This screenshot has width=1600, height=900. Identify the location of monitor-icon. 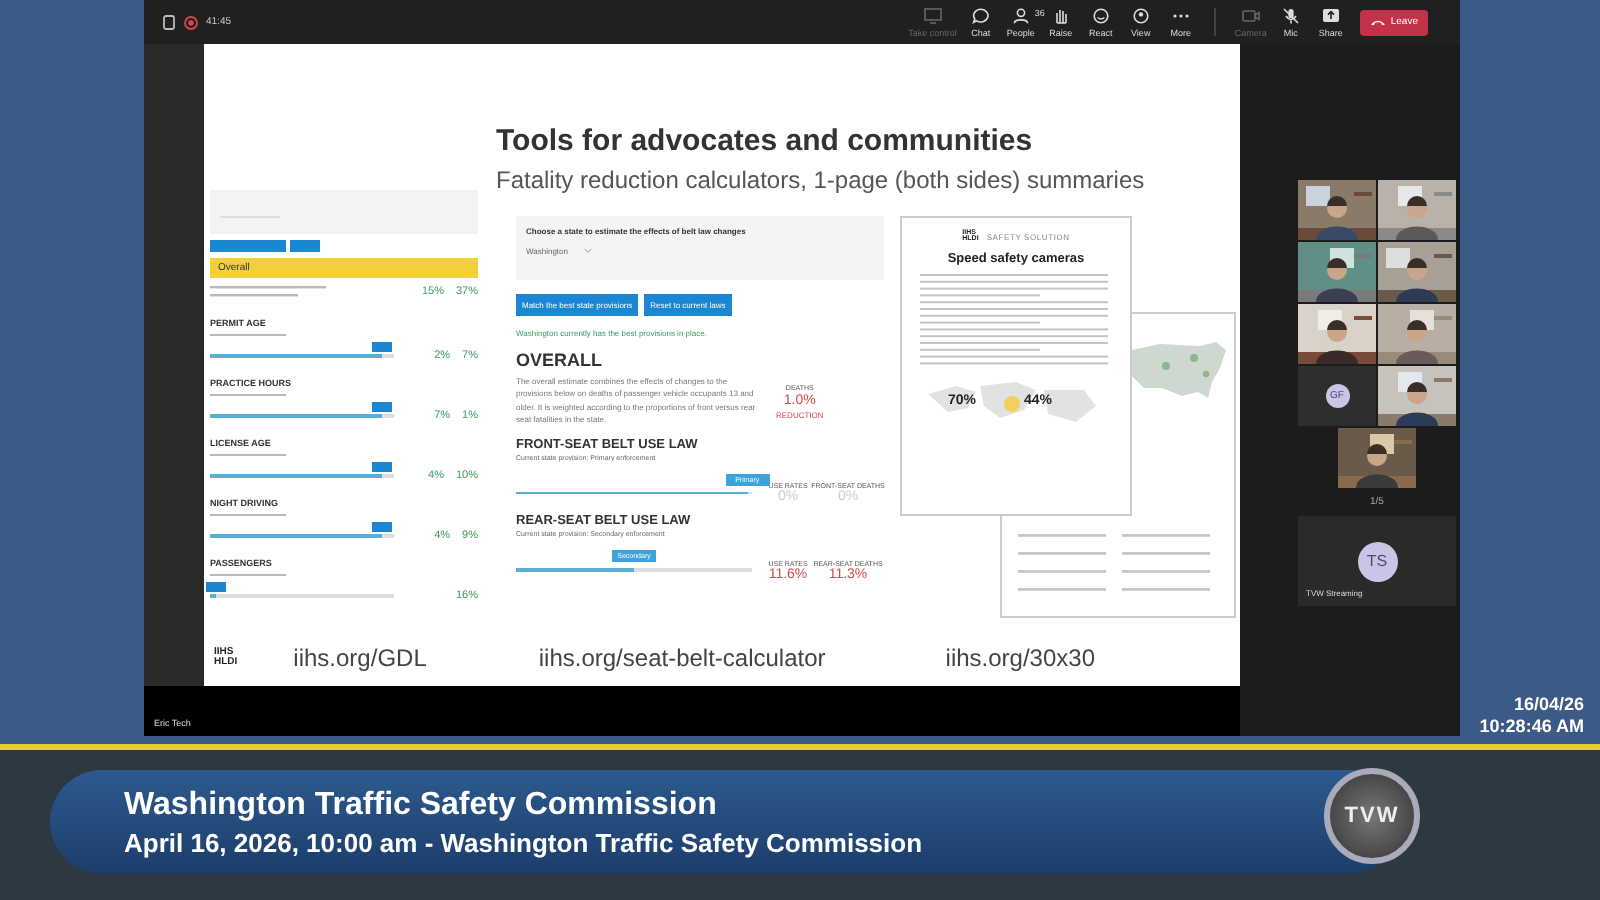
(932, 16).